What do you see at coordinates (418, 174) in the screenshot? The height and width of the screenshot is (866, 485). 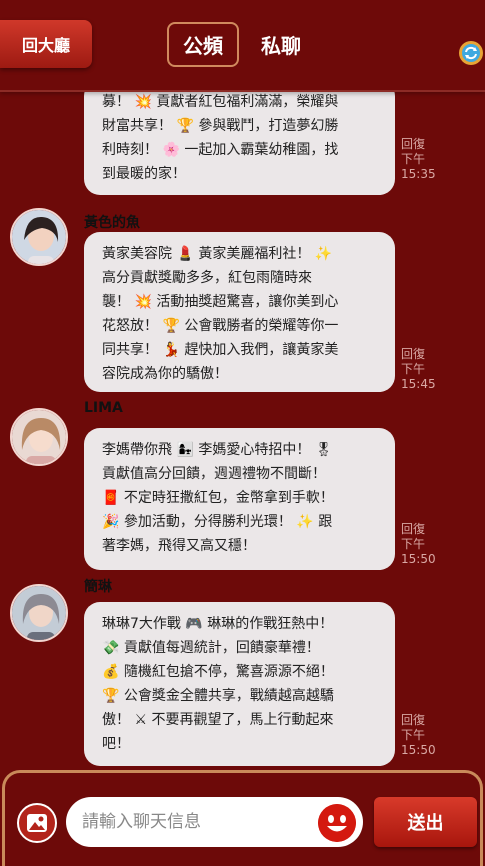 I see `message-time: 15:35` at bounding box center [418, 174].